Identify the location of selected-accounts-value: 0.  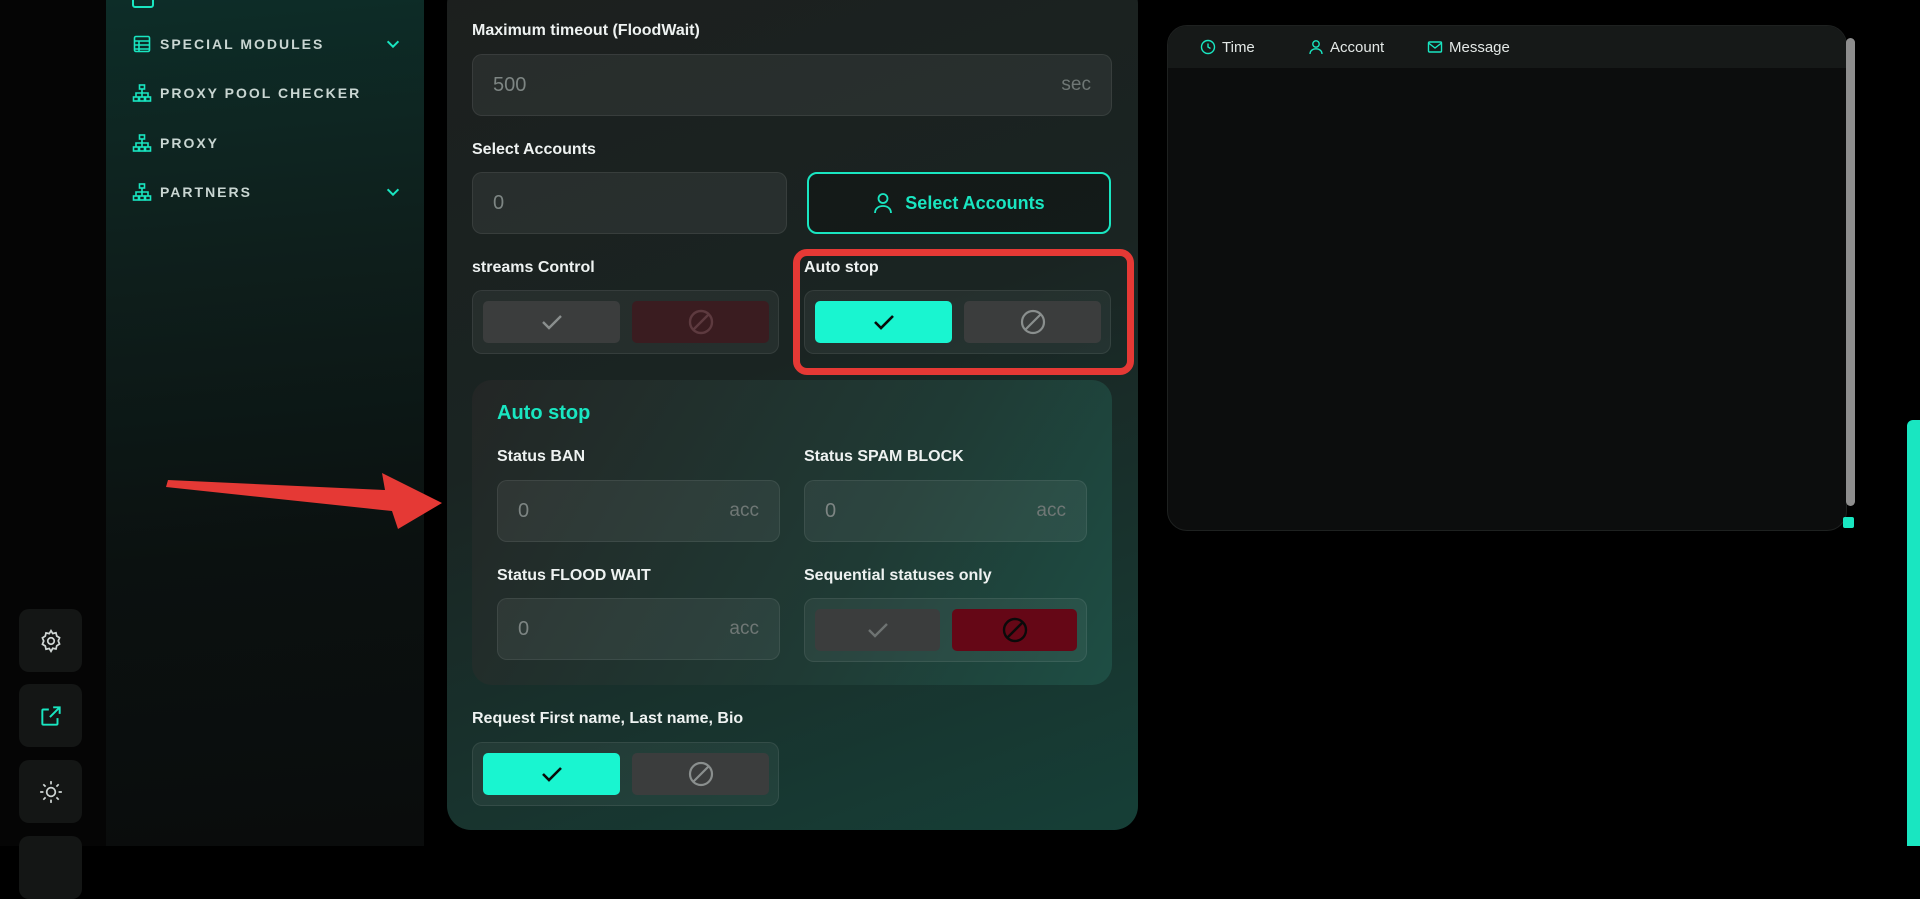
(499, 202).